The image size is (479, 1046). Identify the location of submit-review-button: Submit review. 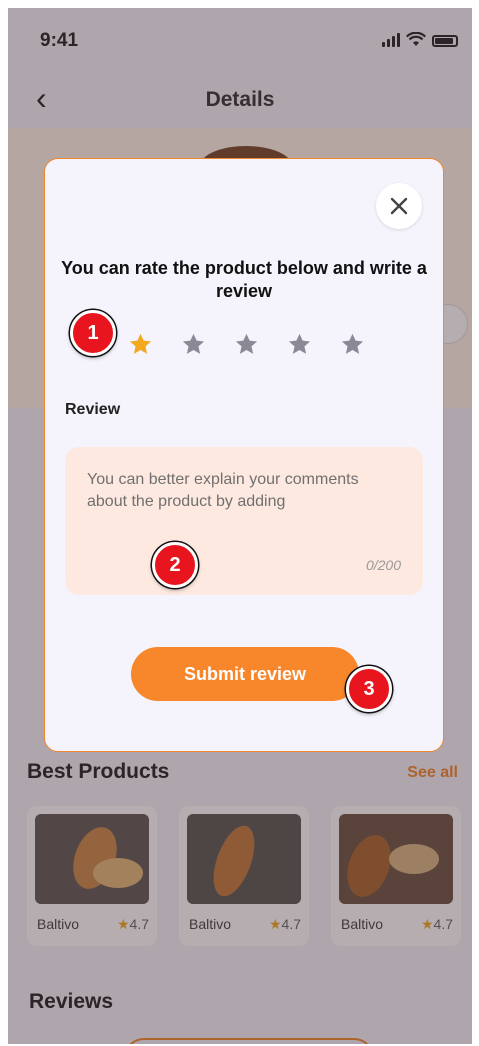
(245, 674).